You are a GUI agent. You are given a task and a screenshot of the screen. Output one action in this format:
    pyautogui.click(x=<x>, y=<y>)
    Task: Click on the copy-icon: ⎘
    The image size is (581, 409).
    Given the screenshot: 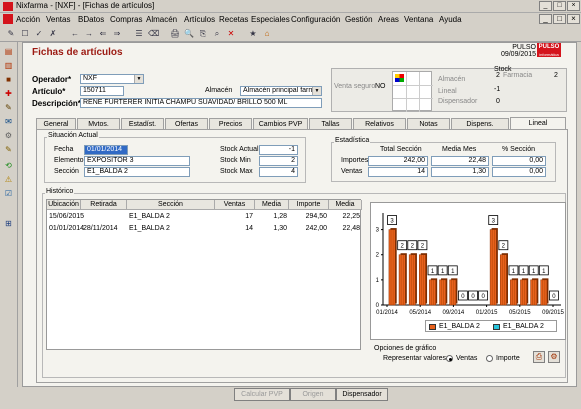 What is the action you would take?
    pyautogui.click(x=203, y=34)
    